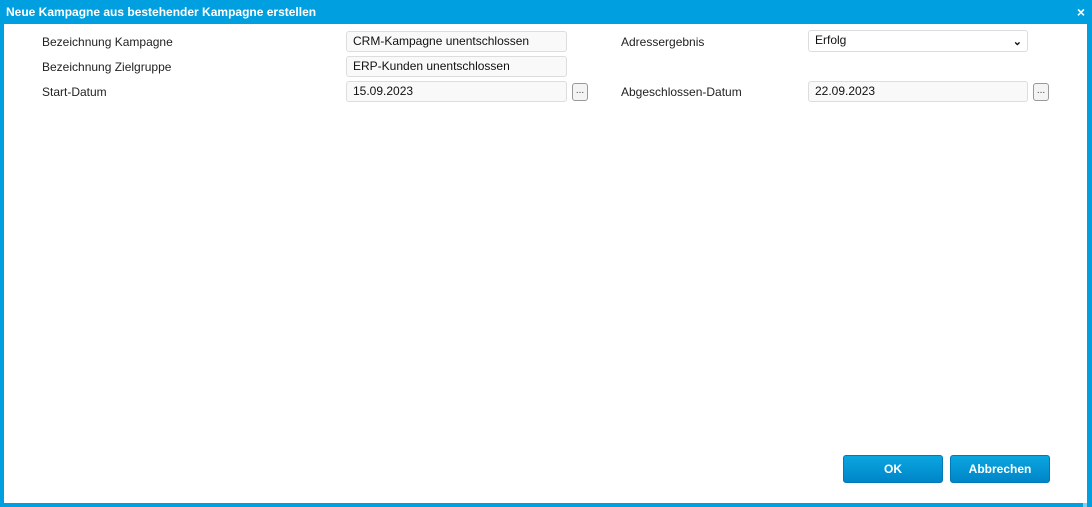 The image size is (1092, 507). What do you see at coordinates (456, 91) in the screenshot?
I see `start-date-input: 15.09.2023` at bounding box center [456, 91].